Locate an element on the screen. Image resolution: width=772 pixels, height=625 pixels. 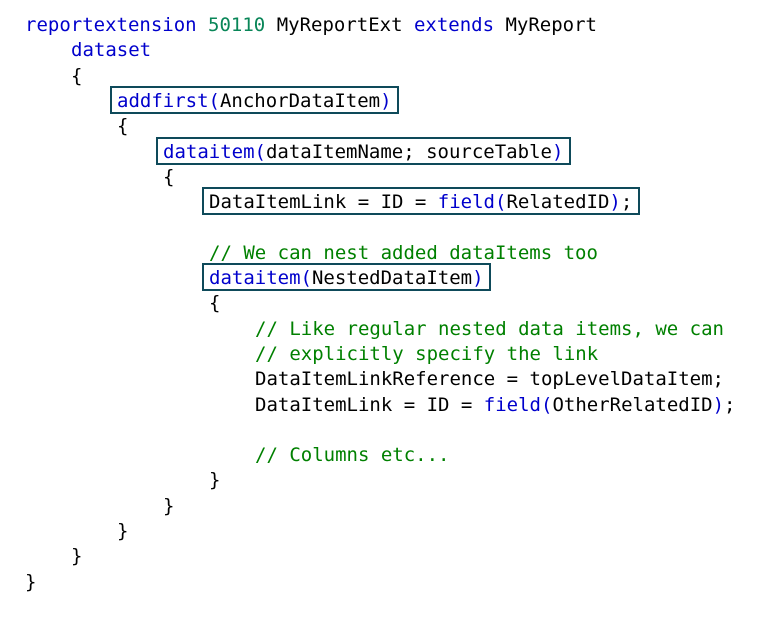
code-keyword: reportextension is located at coordinates (111, 25).